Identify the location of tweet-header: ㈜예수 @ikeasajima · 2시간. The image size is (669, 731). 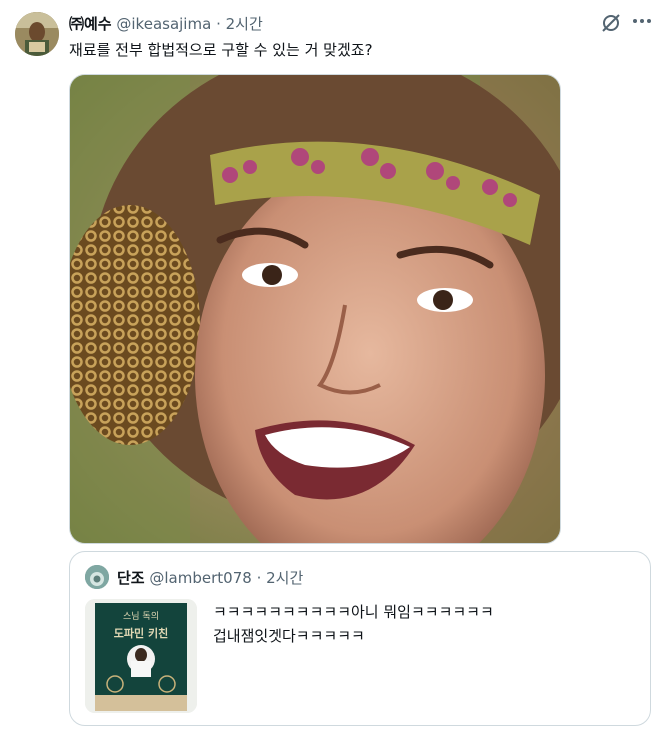
(166, 23).